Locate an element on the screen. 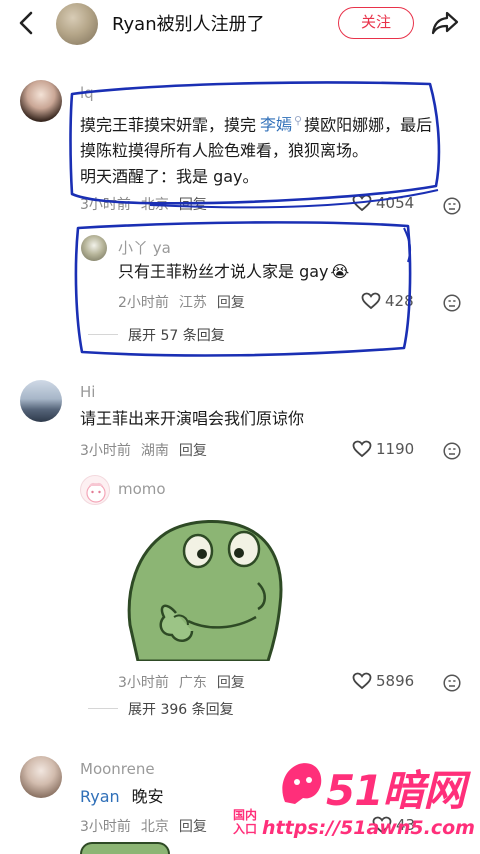  frog-thinking-sticker is located at coordinates (204, 588).